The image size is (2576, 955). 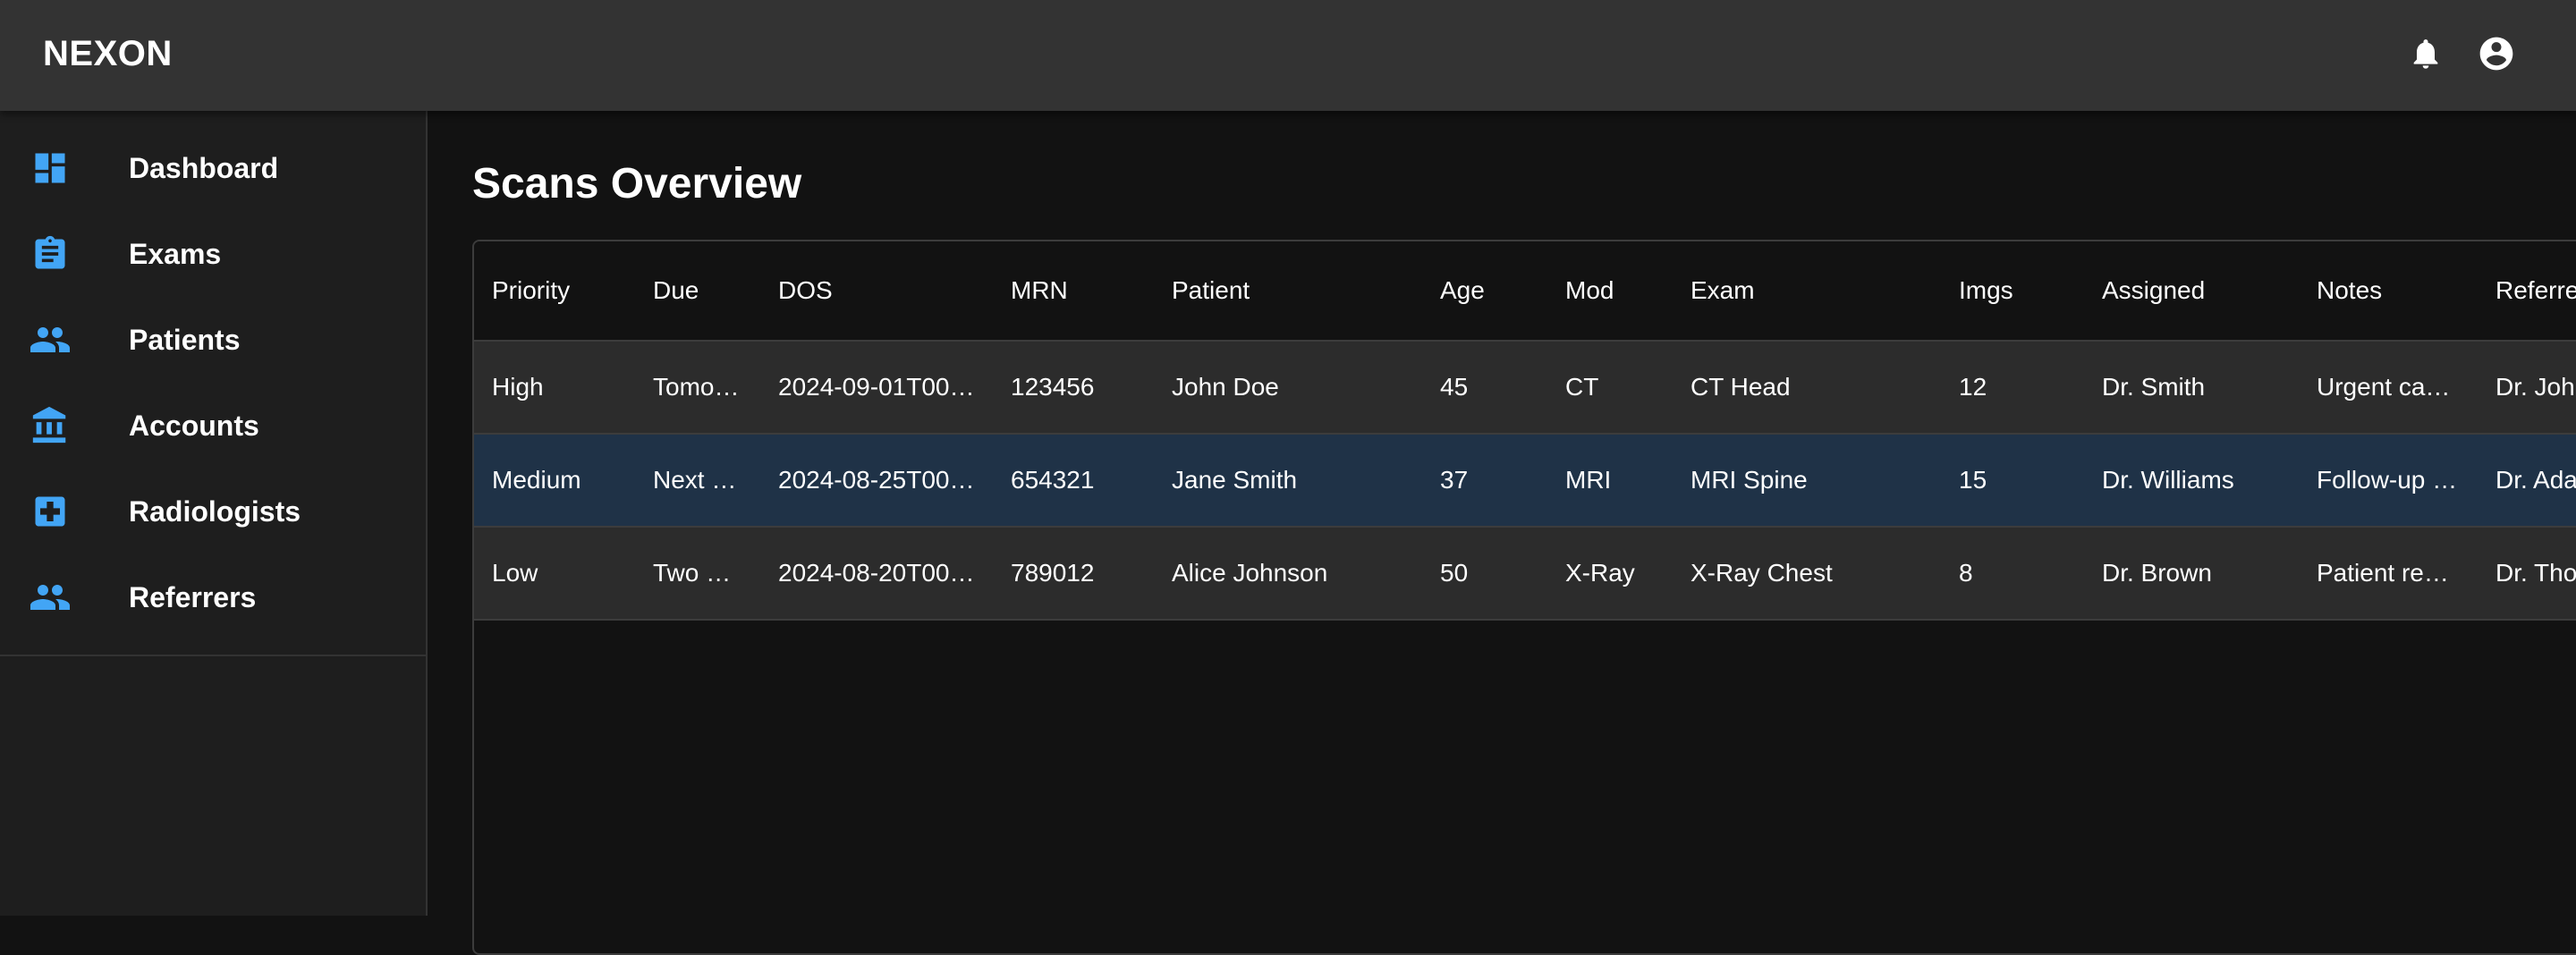 What do you see at coordinates (2168, 480) in the screenshot?
I see `table-cell: Dr. Williams` at bounding box center [2168, 480].